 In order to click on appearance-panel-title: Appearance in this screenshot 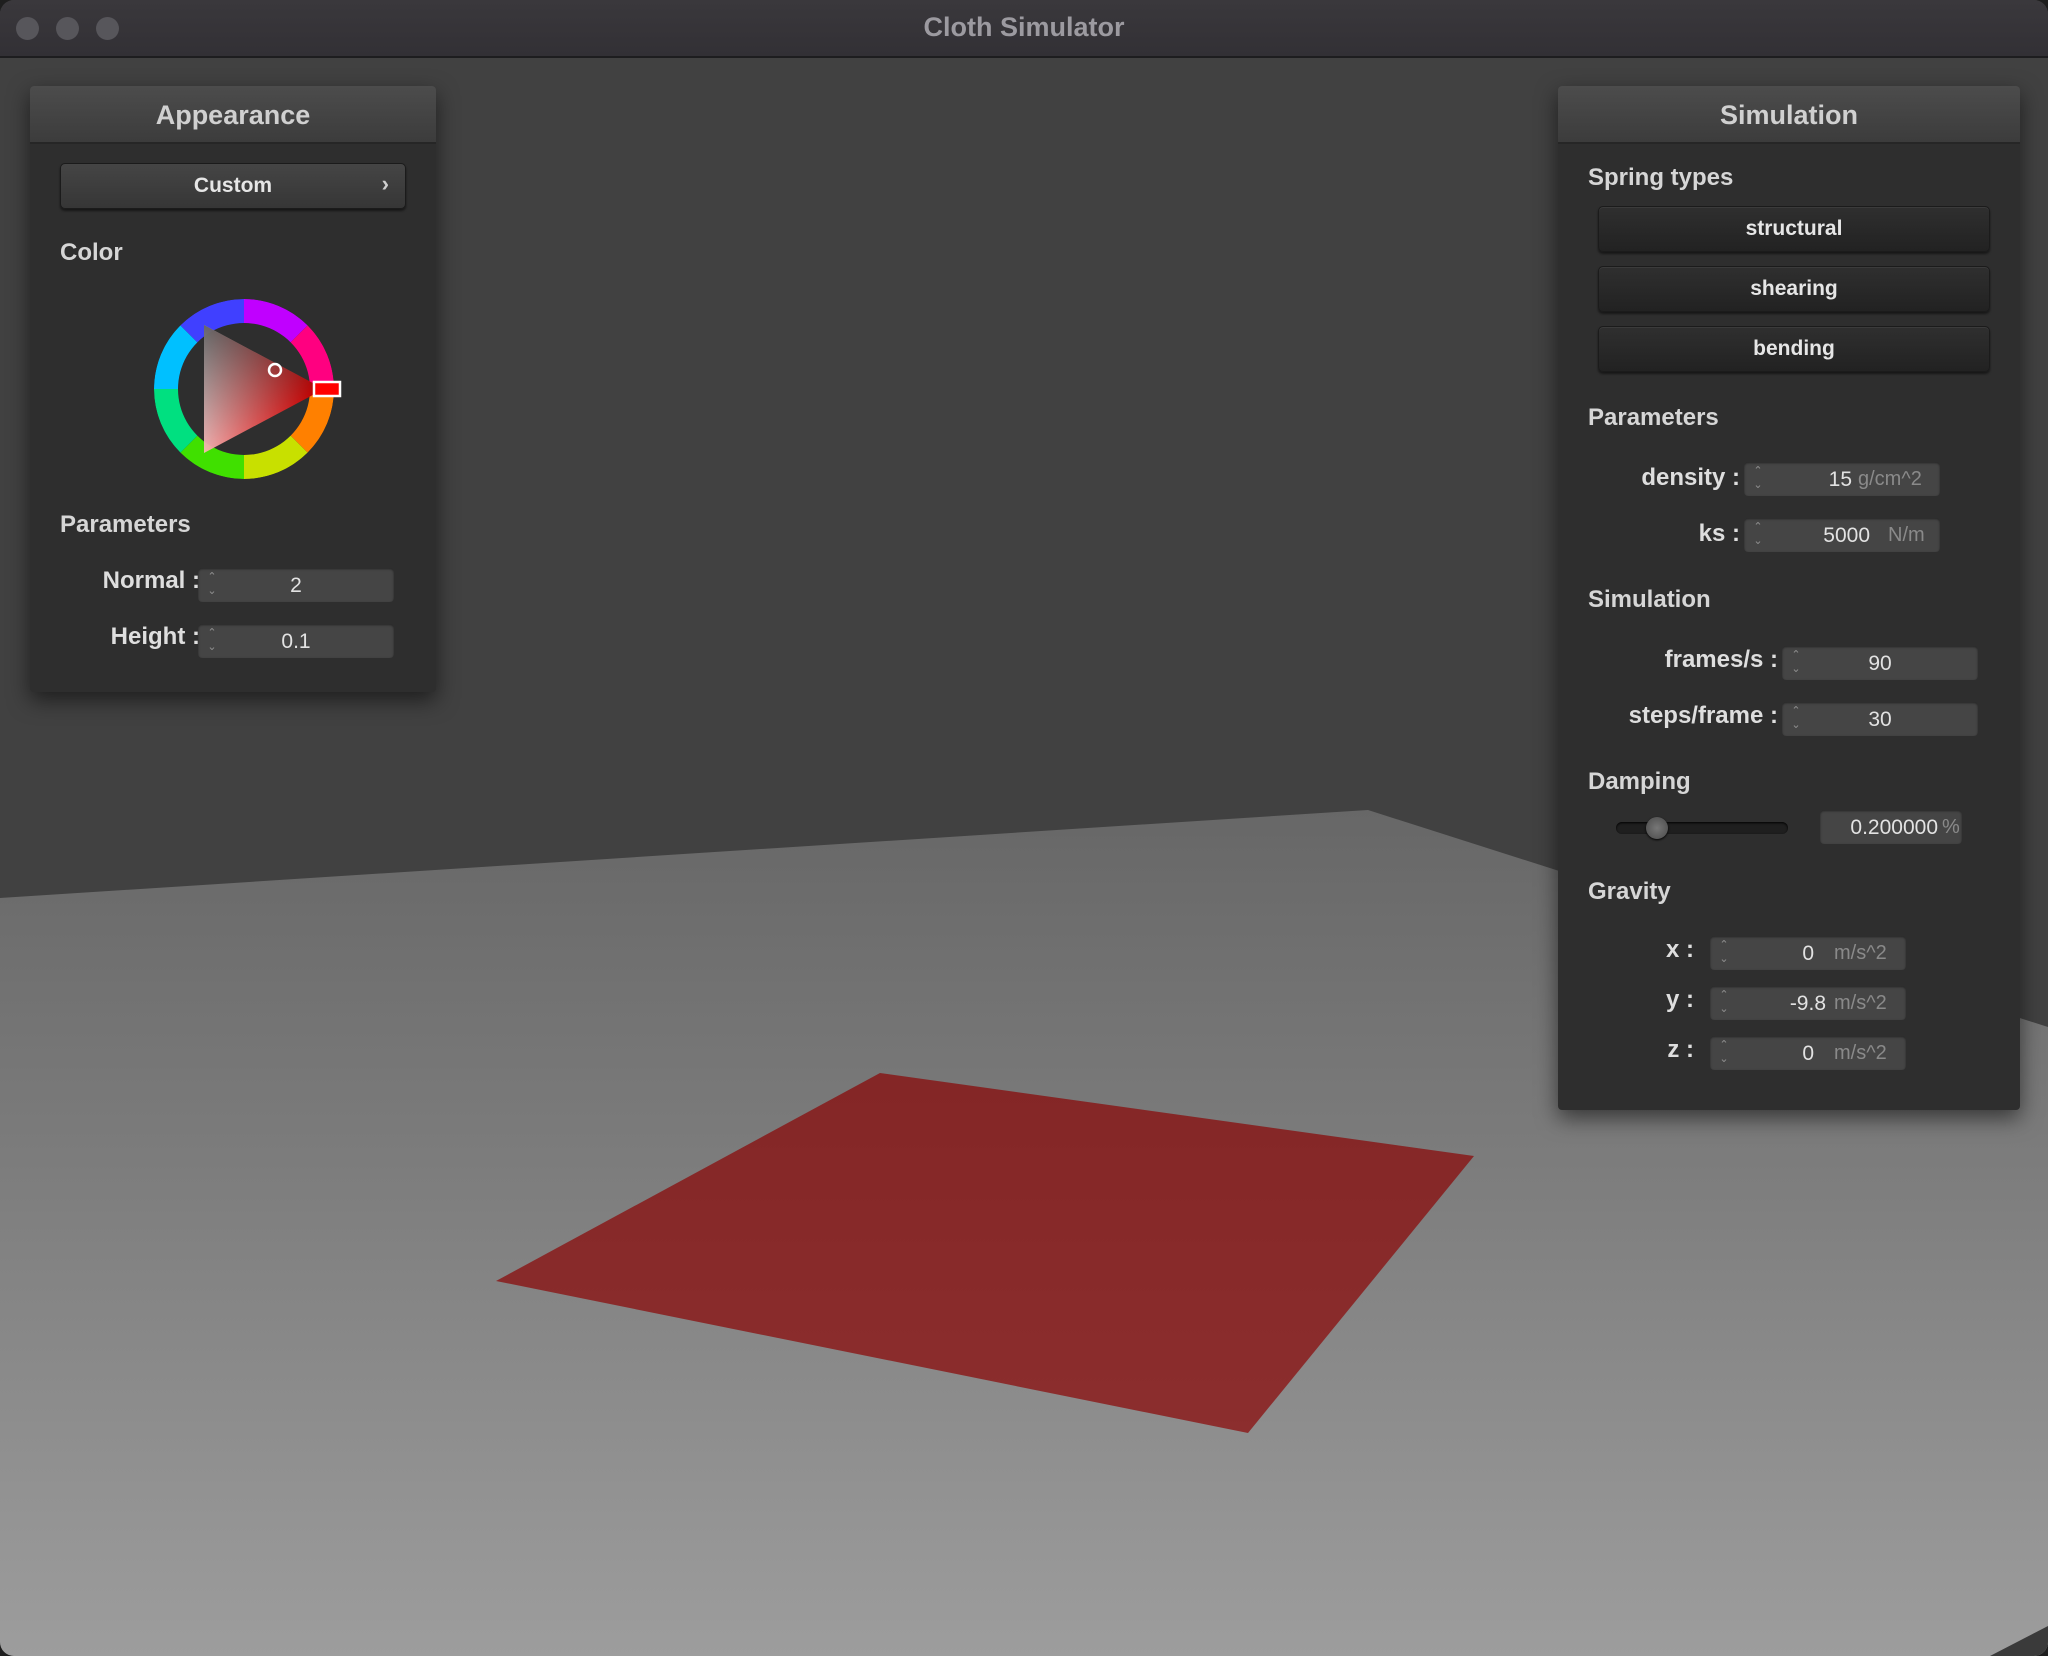, I will do `click(233, 115)`.